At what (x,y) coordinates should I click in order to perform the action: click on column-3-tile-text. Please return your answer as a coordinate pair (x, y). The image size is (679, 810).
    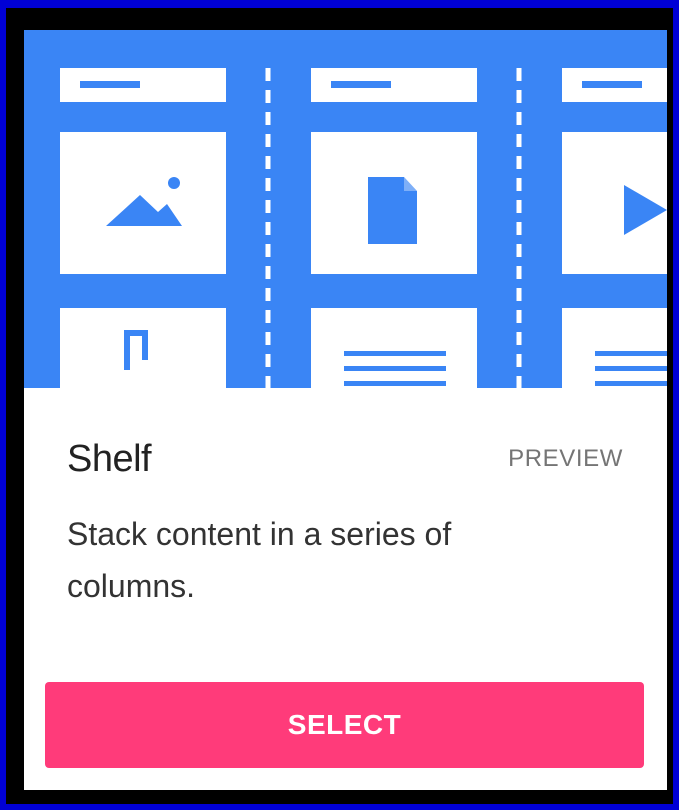
    Looking at the image, I should click on (614, 348).